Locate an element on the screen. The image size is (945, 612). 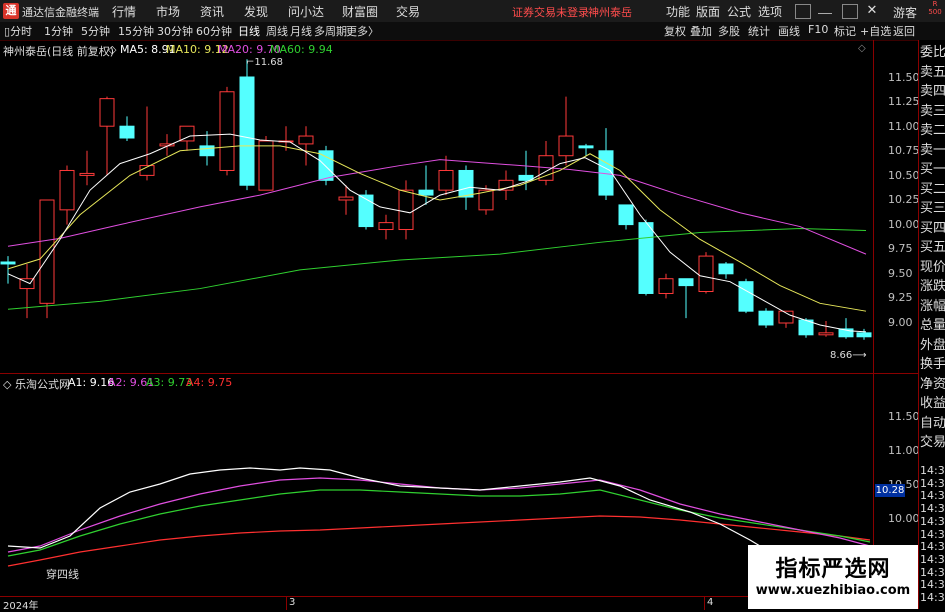
menu-ask: 问小达 is located at coordinates (306, 11).